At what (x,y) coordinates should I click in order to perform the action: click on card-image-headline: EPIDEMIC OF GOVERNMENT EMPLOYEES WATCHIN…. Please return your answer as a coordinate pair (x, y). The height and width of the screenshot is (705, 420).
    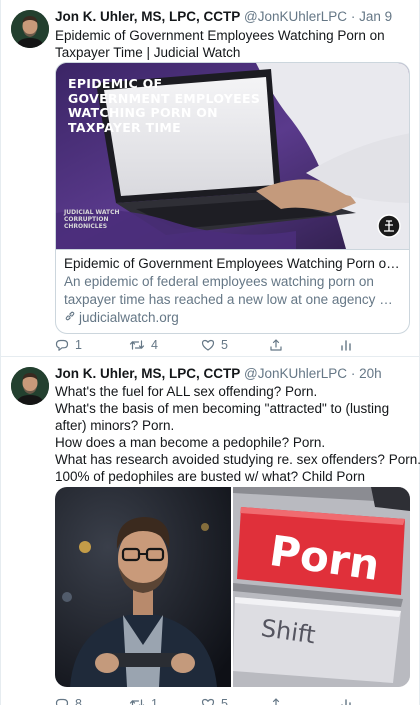
    Looking at the image, I should click on (164, 105).